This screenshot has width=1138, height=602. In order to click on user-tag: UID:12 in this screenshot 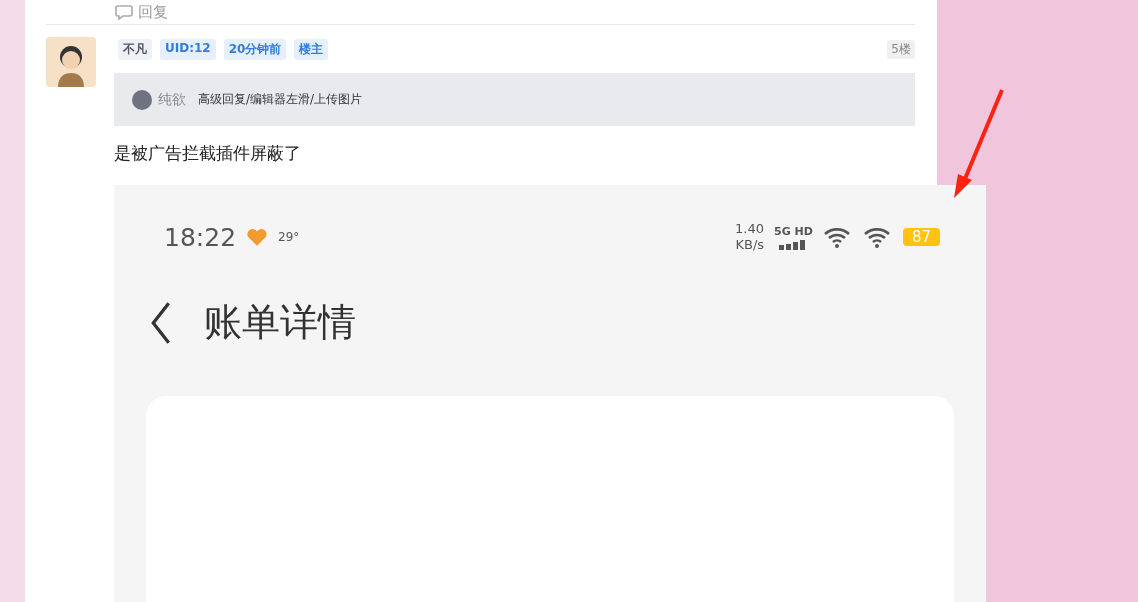, I will do `click(188, 49)`.